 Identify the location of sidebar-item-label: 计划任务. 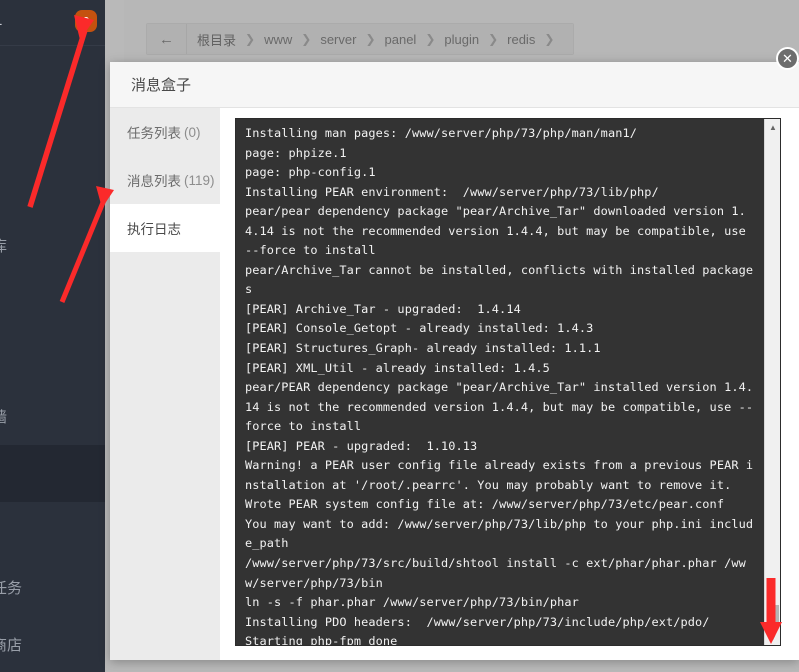
(11, 588).